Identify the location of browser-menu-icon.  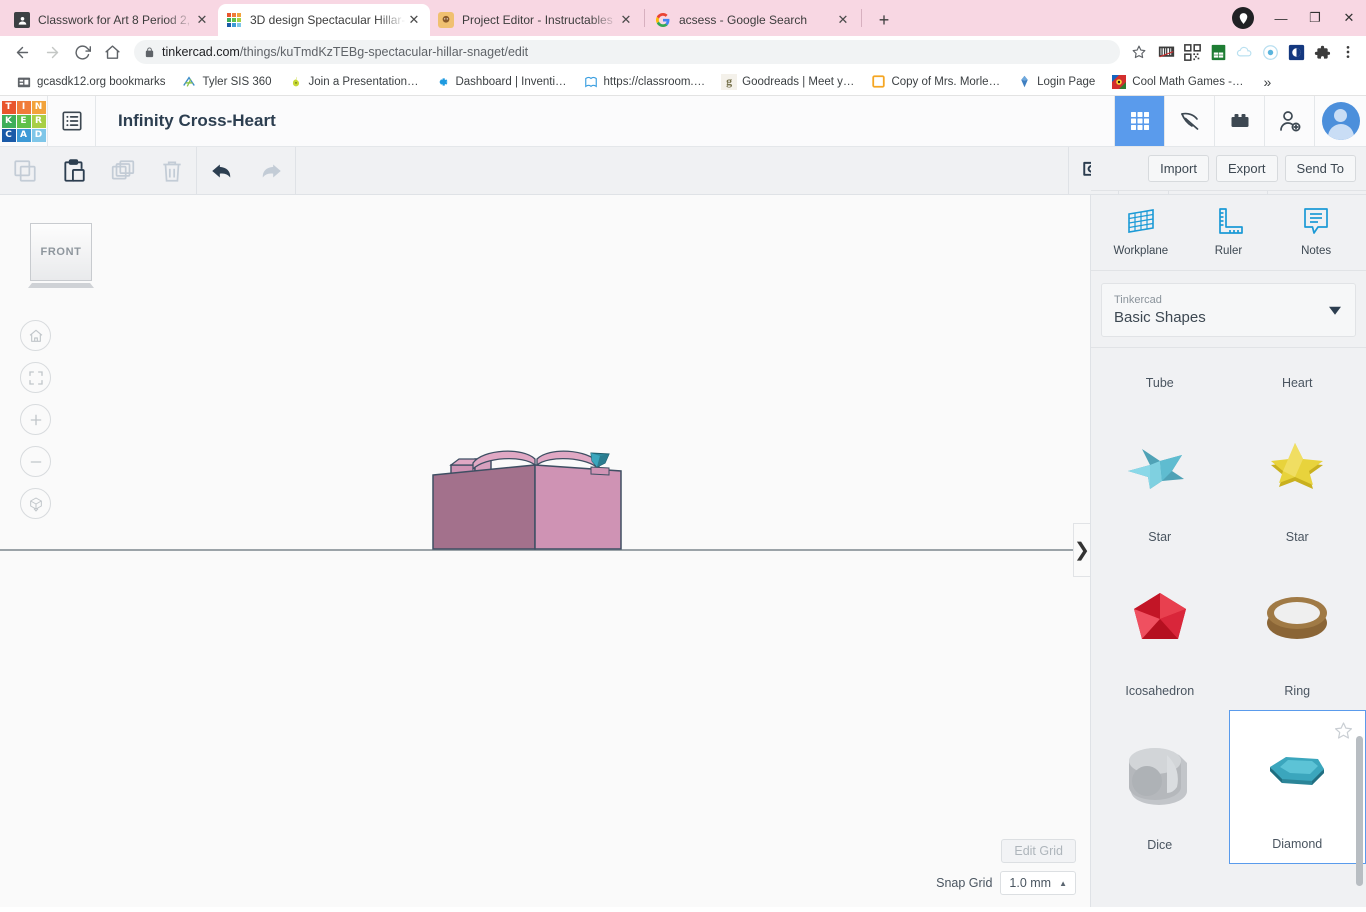
(1348, 52).